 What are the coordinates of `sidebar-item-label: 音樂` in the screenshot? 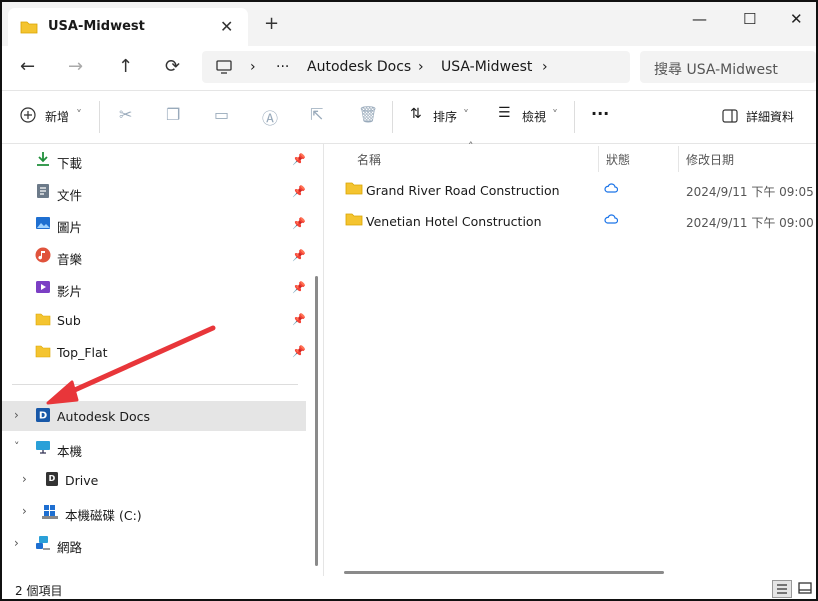 It's located at (70, 259).